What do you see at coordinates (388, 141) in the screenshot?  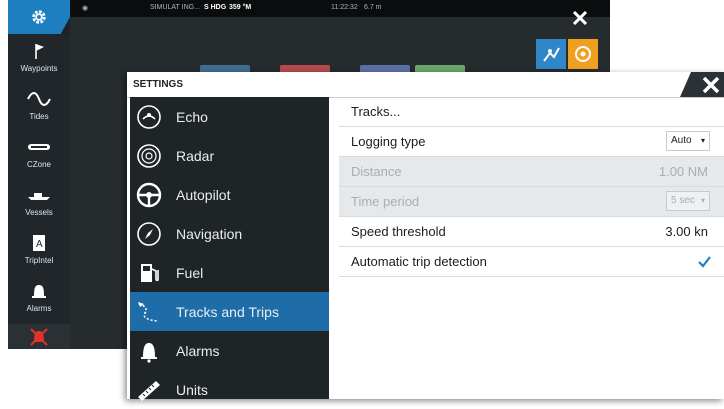 I see `option-label: Logging type` at bounding box center [388, 141].